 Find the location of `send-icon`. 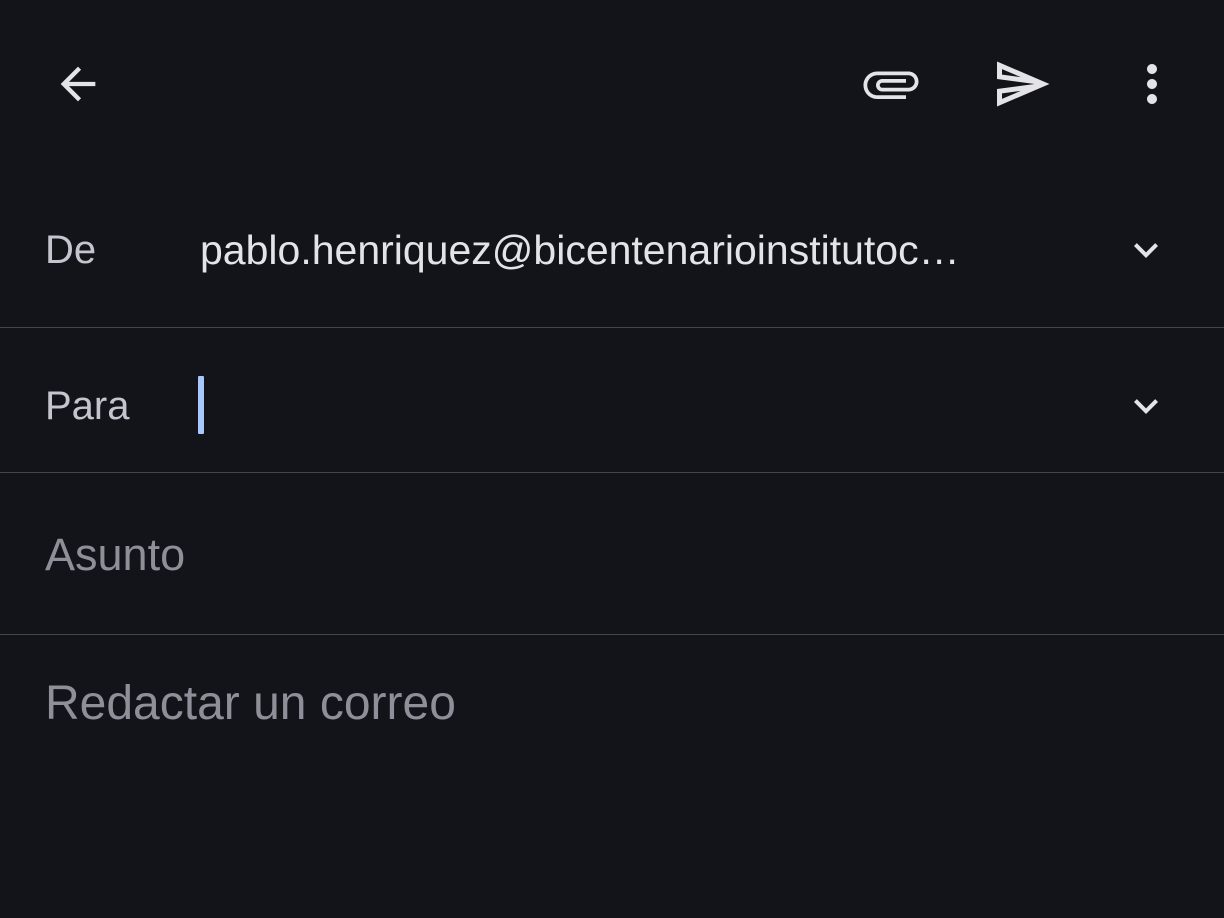

send-icon is located at coordinates (1023, 84).